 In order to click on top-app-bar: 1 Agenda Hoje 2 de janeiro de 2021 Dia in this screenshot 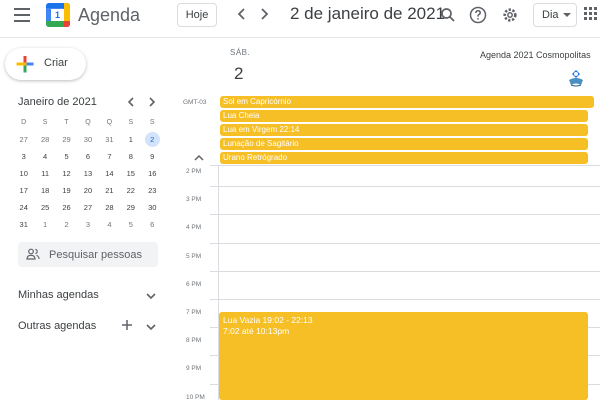, I will do `click(300, 15)`.